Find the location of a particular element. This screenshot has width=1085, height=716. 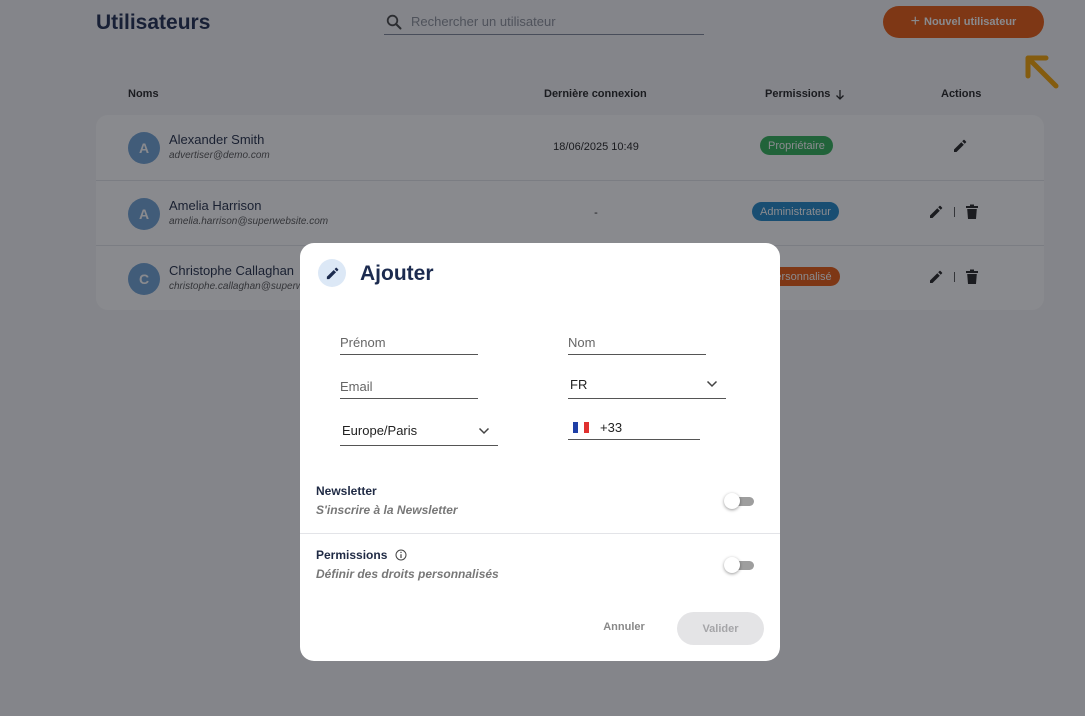

info-icon is located at coordinates (401, 555).